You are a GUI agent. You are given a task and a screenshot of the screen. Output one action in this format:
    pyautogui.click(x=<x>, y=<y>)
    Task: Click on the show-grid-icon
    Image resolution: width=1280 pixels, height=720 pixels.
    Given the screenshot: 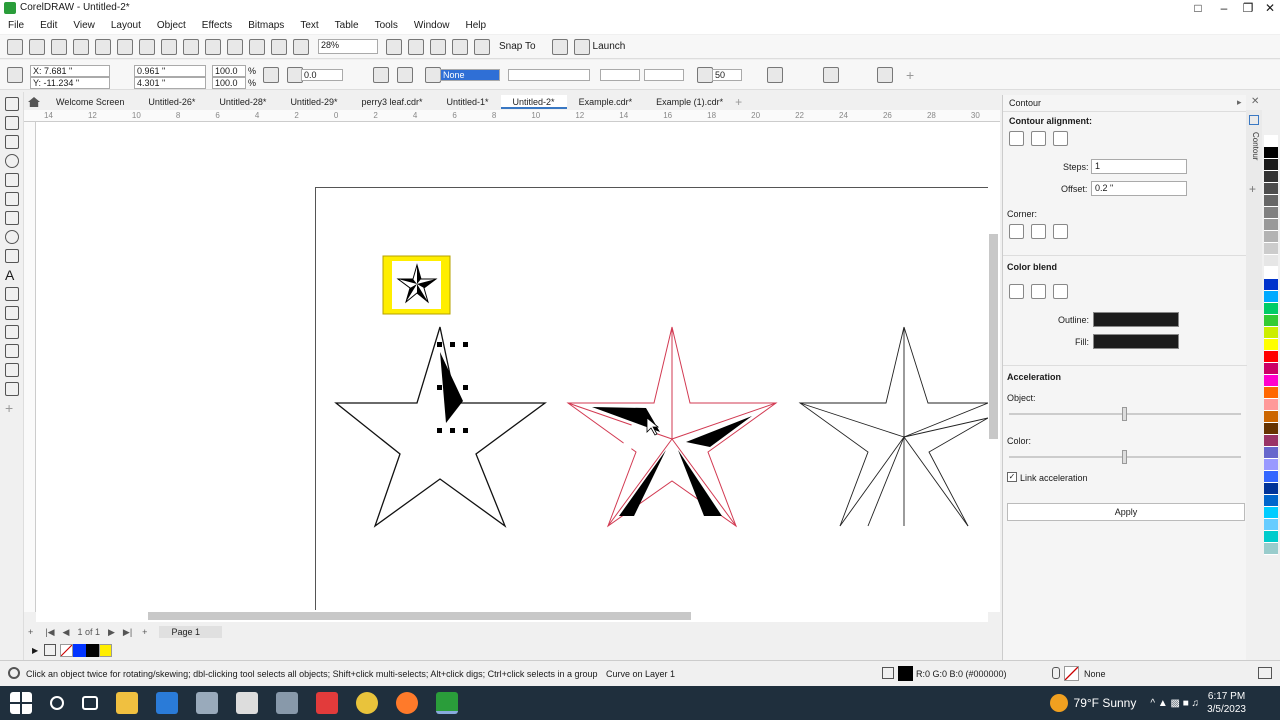 What is the action you would take?
    pyautogui.click(x=438, y=46)
    